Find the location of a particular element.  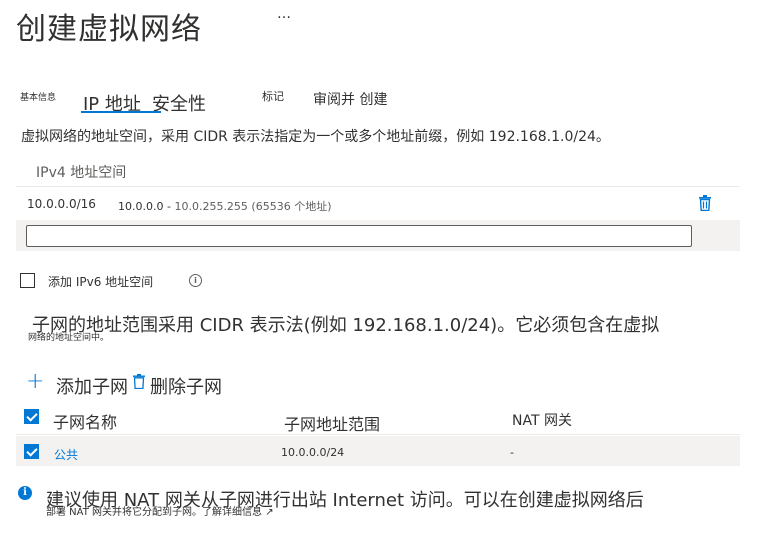

address-range-start: 10.0.0.0 - is located at coordinates (144, 206).